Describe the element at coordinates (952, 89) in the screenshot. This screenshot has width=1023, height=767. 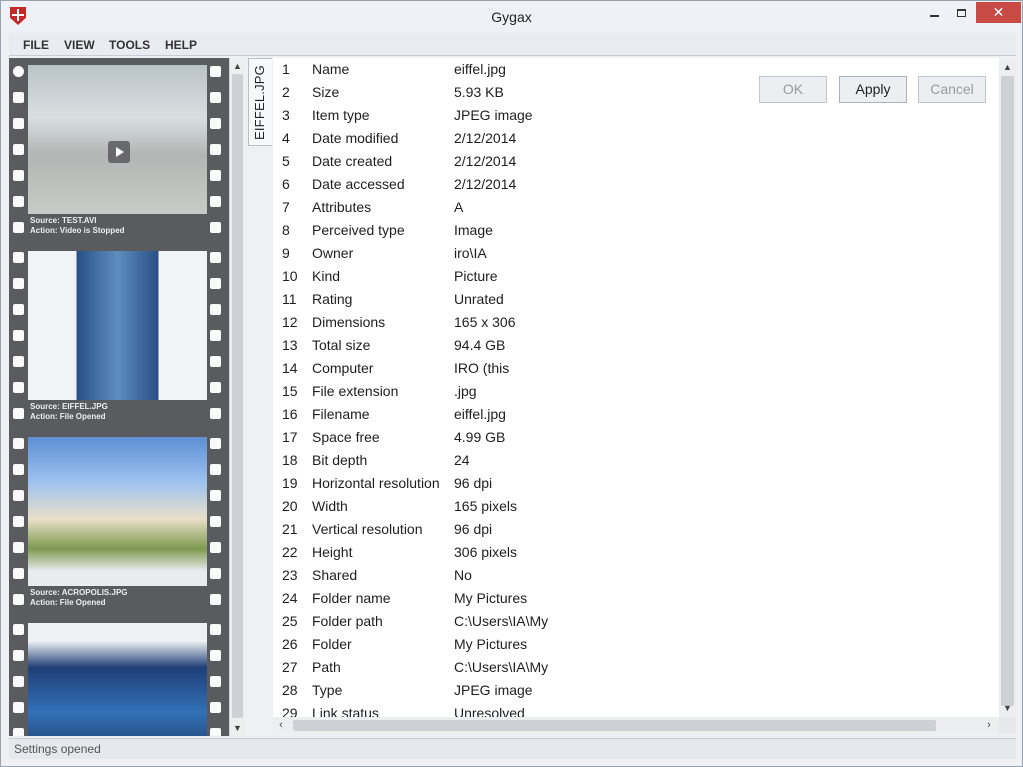
I see `cancel-button: Cancel` at that location.